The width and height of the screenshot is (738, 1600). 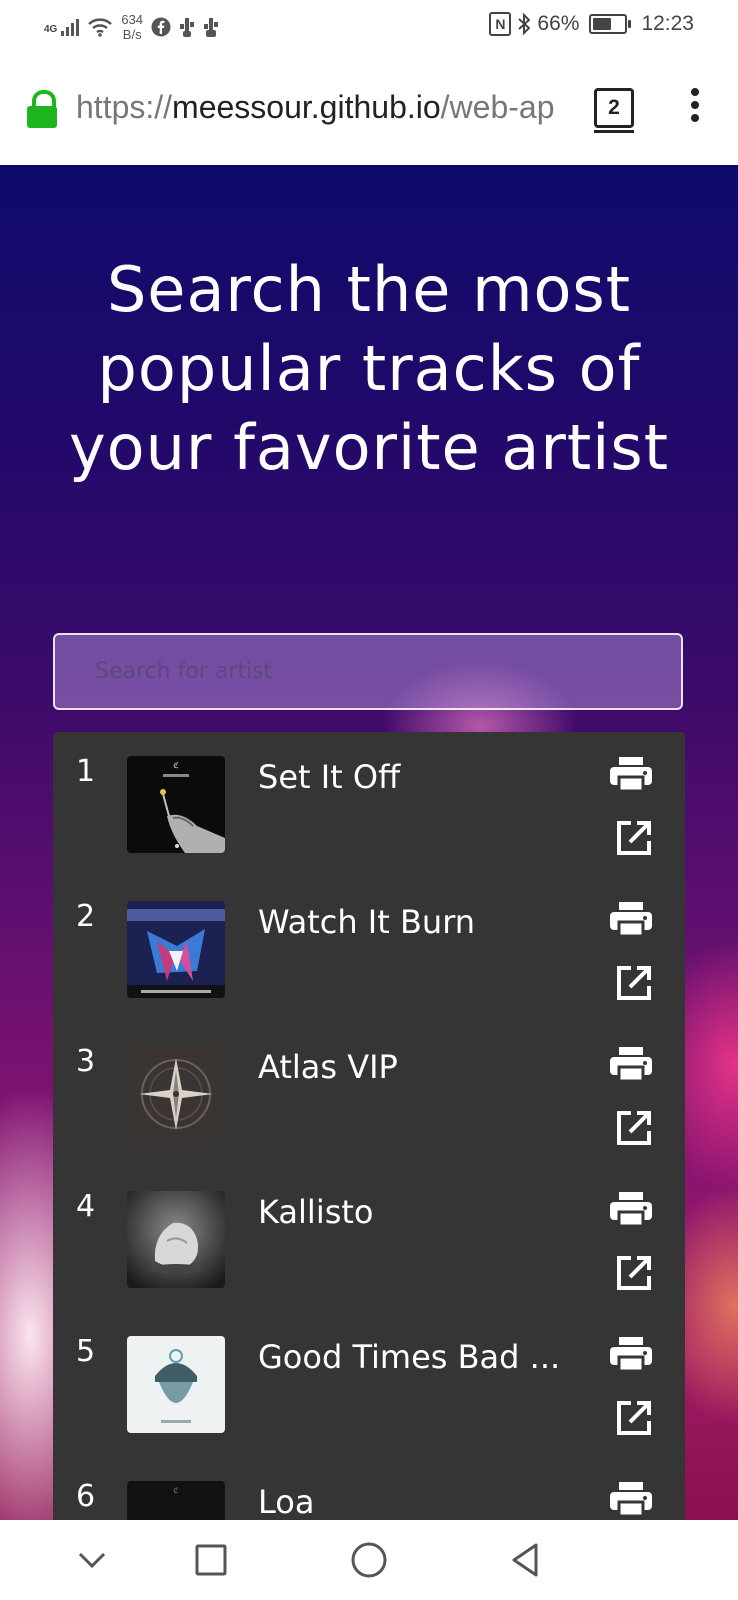 What do you see at coordinates (368, 671) in the screenshot?
I see `artist-search-input` at bounding box center [368, 671].